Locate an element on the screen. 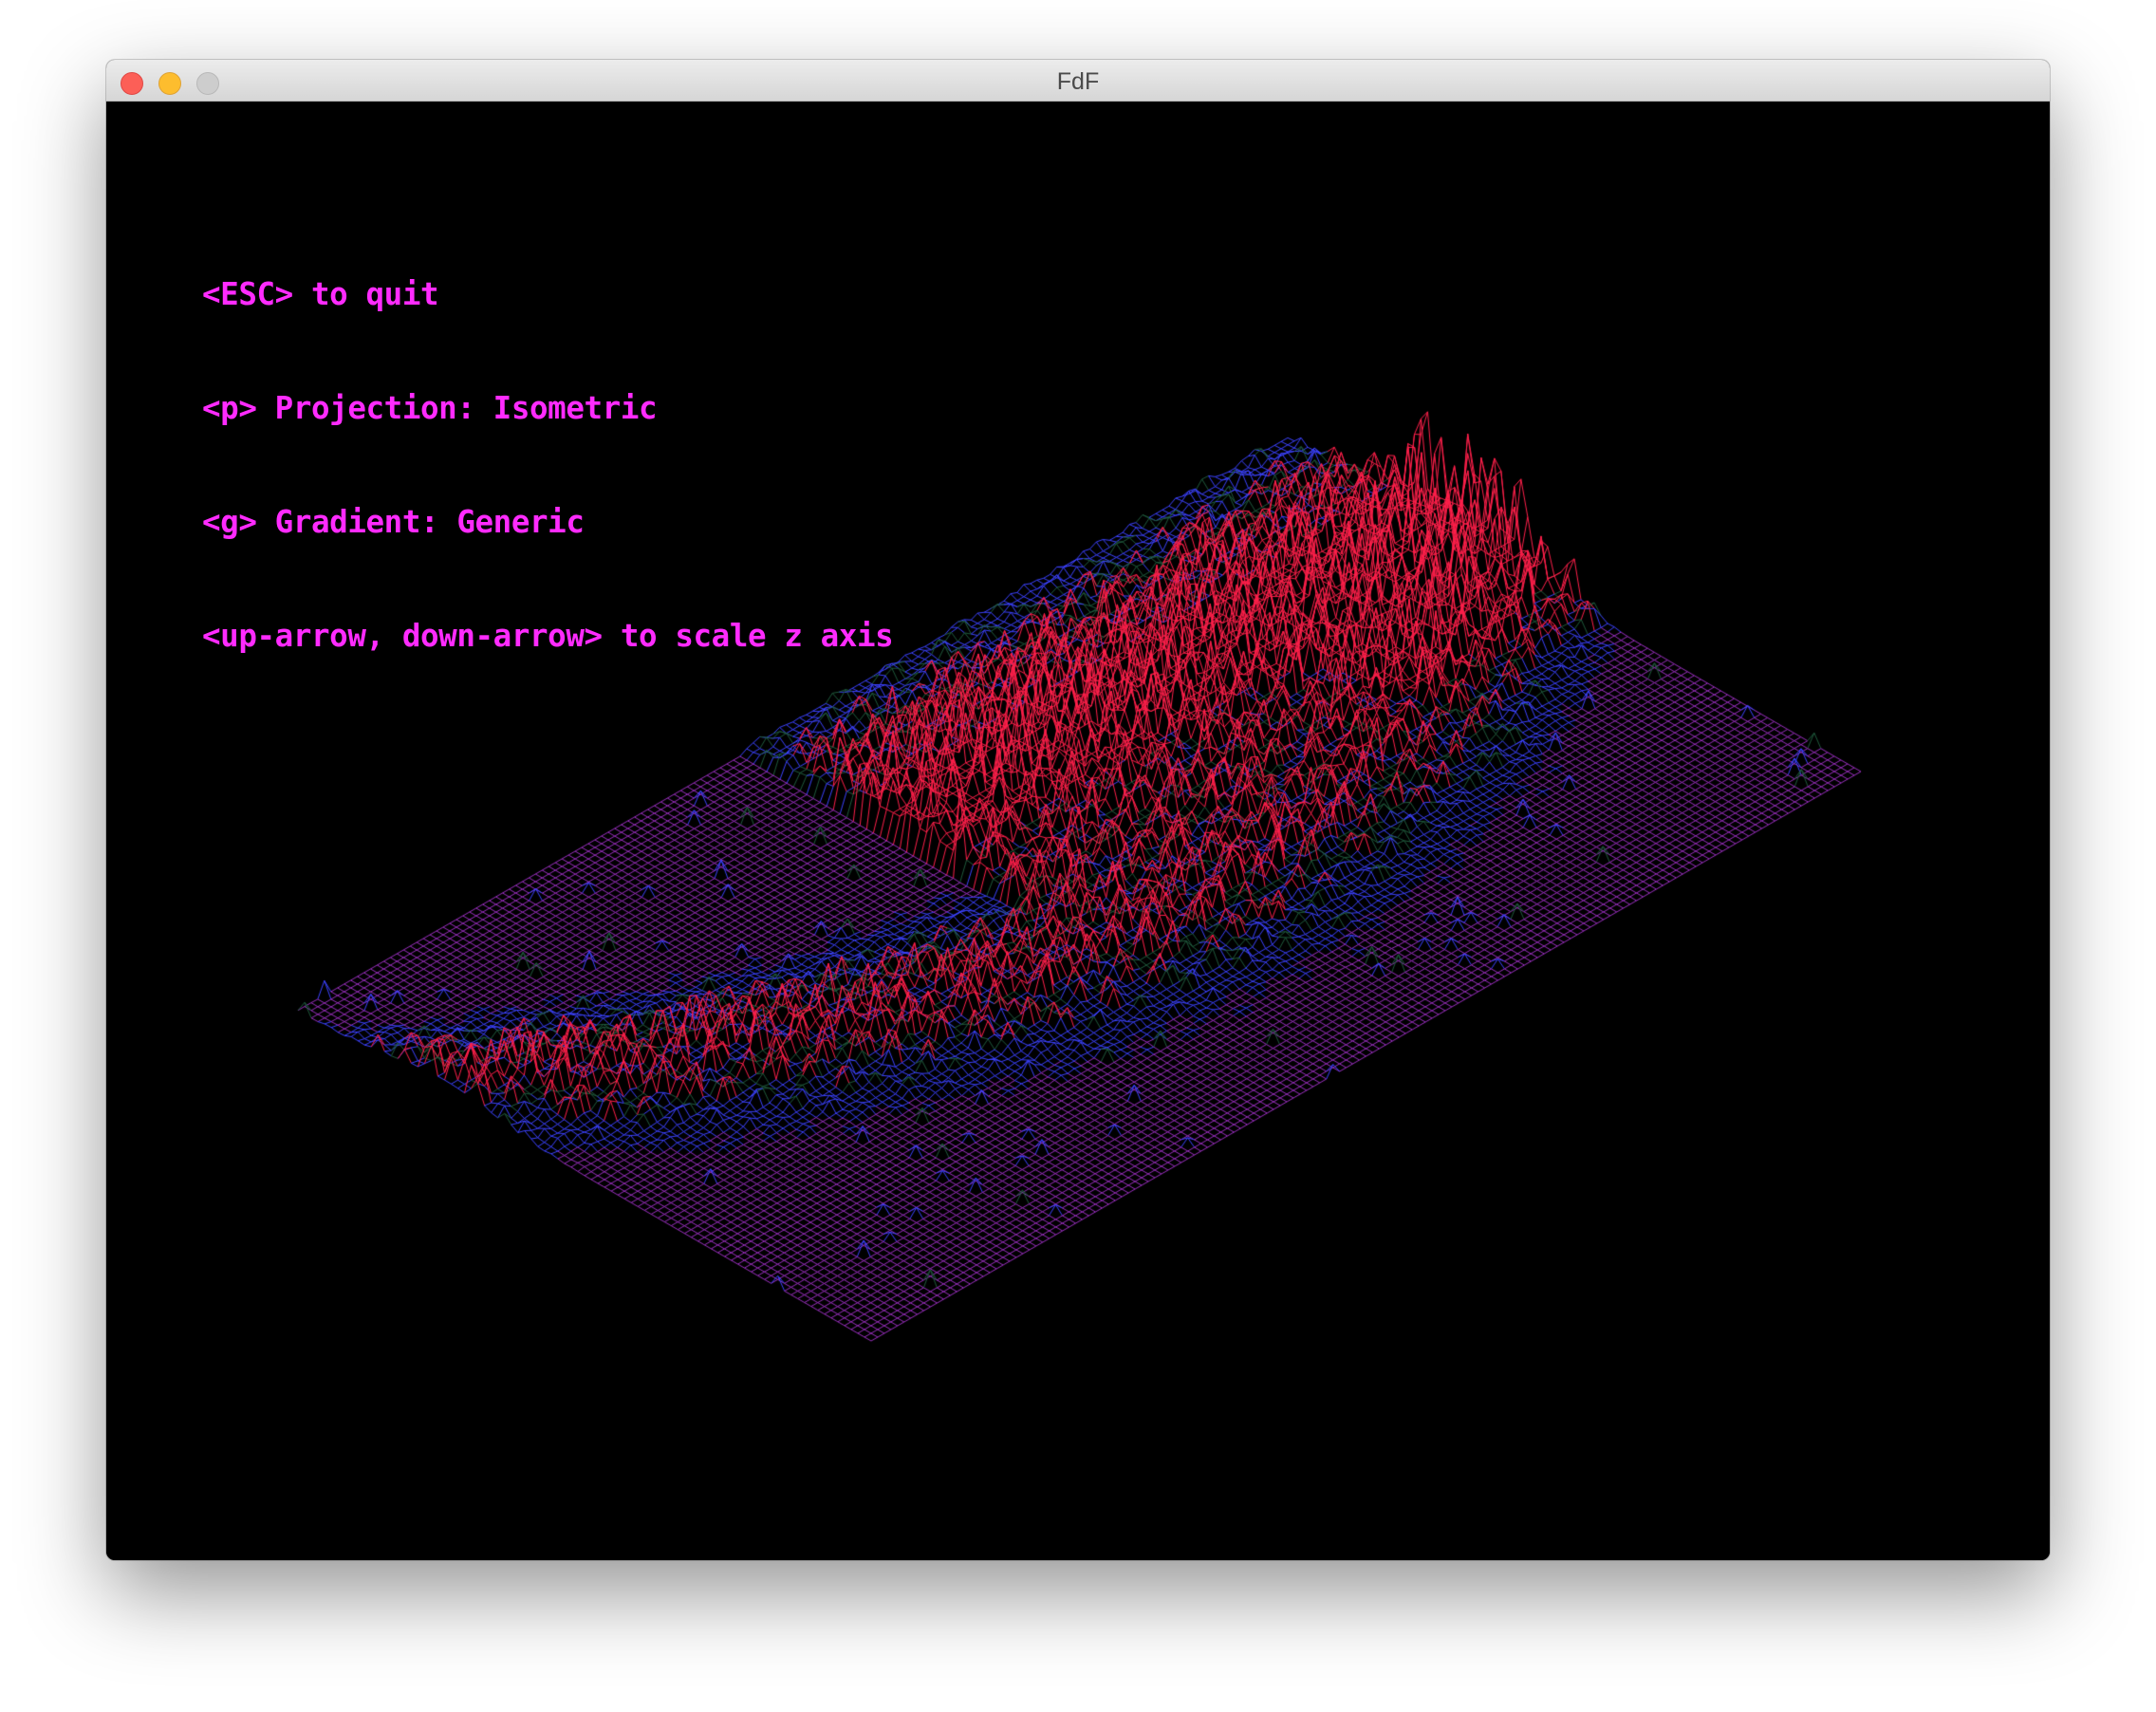 The height and width of the screenshot is (1712, 2156). title-bar: FdF is located at coordinates (1078, 81).